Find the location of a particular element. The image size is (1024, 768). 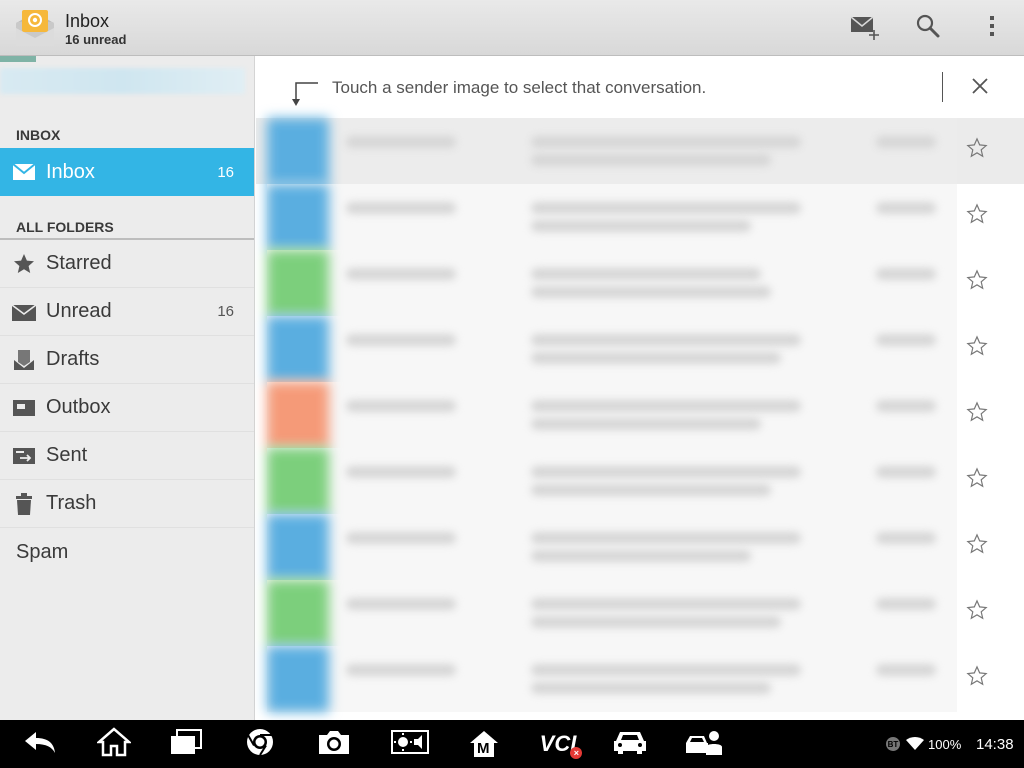

sidebar-item-starred: Starred is located at coordinates (127, 264).